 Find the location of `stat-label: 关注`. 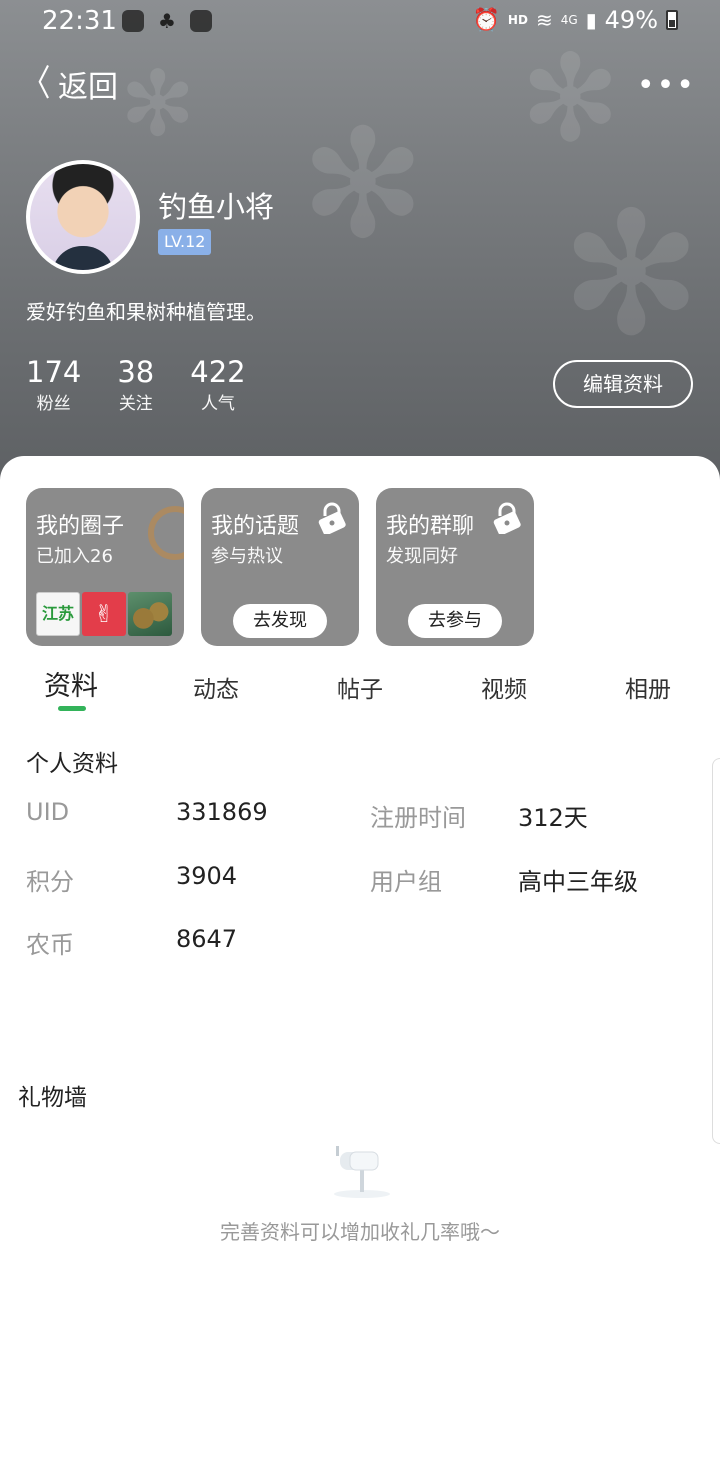

stat-label: 关注 is located at coordinates (135, 404).